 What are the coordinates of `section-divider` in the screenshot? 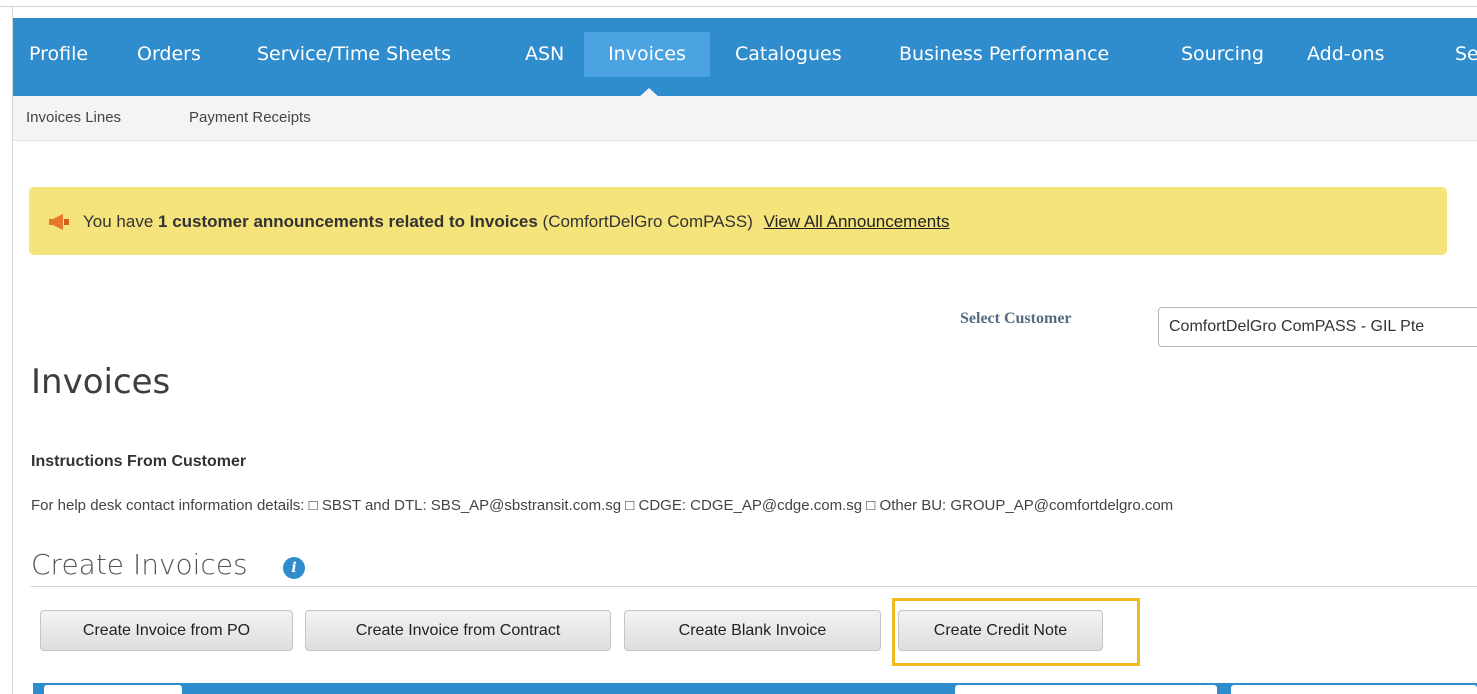 It's located at (754, 586).